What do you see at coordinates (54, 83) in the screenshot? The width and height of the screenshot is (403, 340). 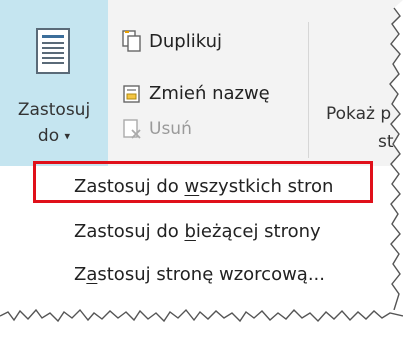 I see `apply-to-button: Zastosuj do ▾` at bounding box center [54, 83].